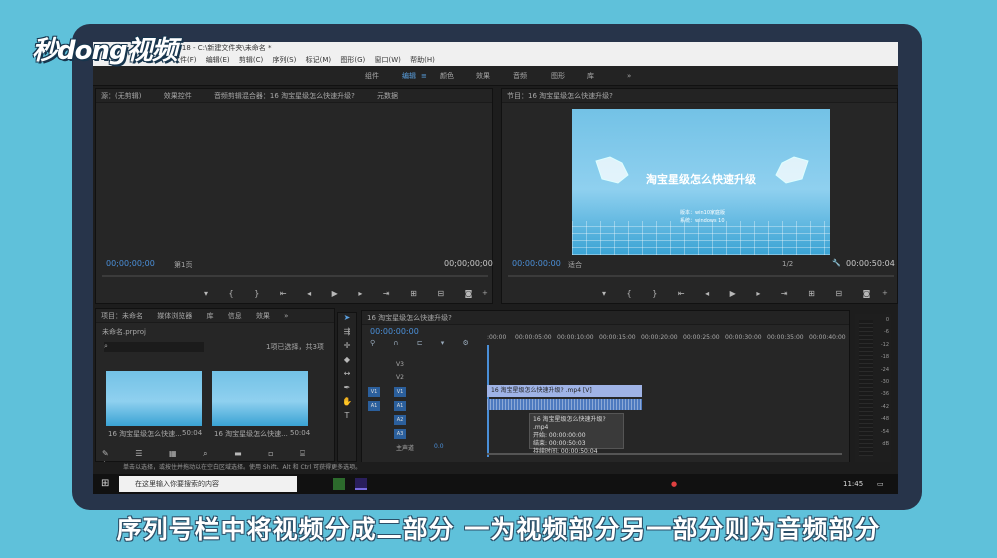 This screenshot has width=997, height=558. What do you see at coordinates (664, 454) in the screenshot?
I see `timeline-scrollbar` at bounding box center [664, 454].